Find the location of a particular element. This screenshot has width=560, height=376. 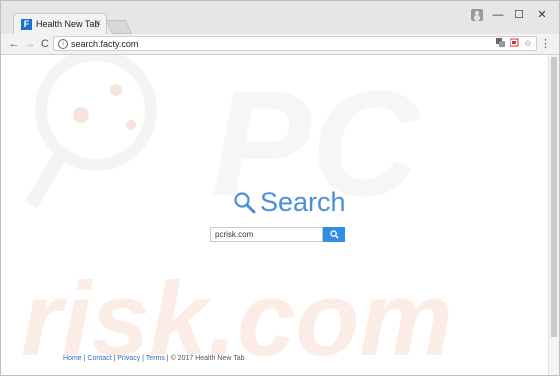

tab-health-new-tab: F Health New Tab × is located at coordinates (60, 24).